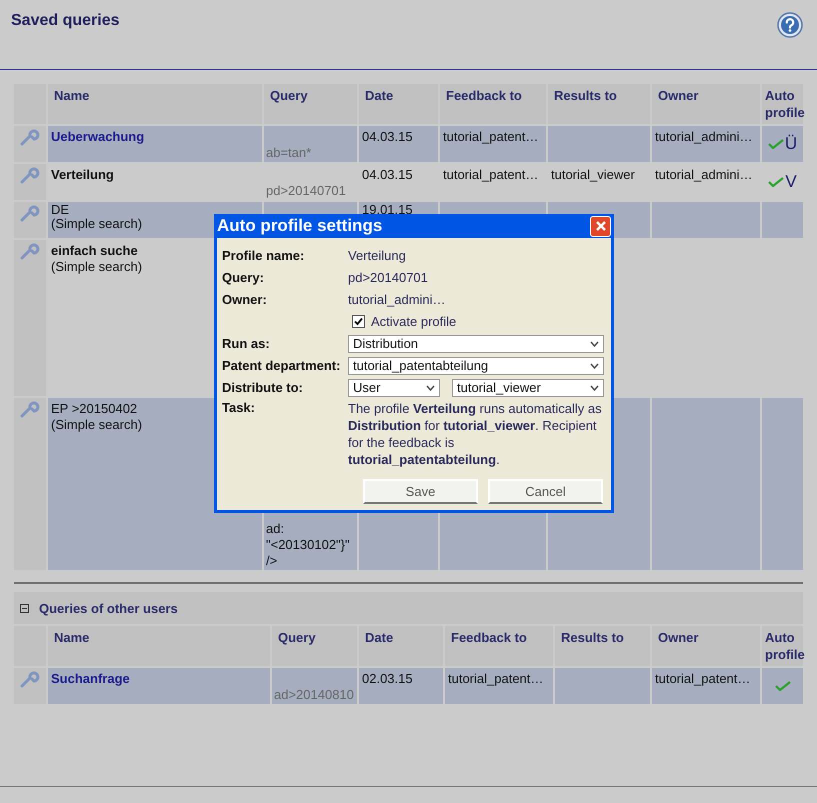  I want to click on collapse-icon, so click(24, 608).